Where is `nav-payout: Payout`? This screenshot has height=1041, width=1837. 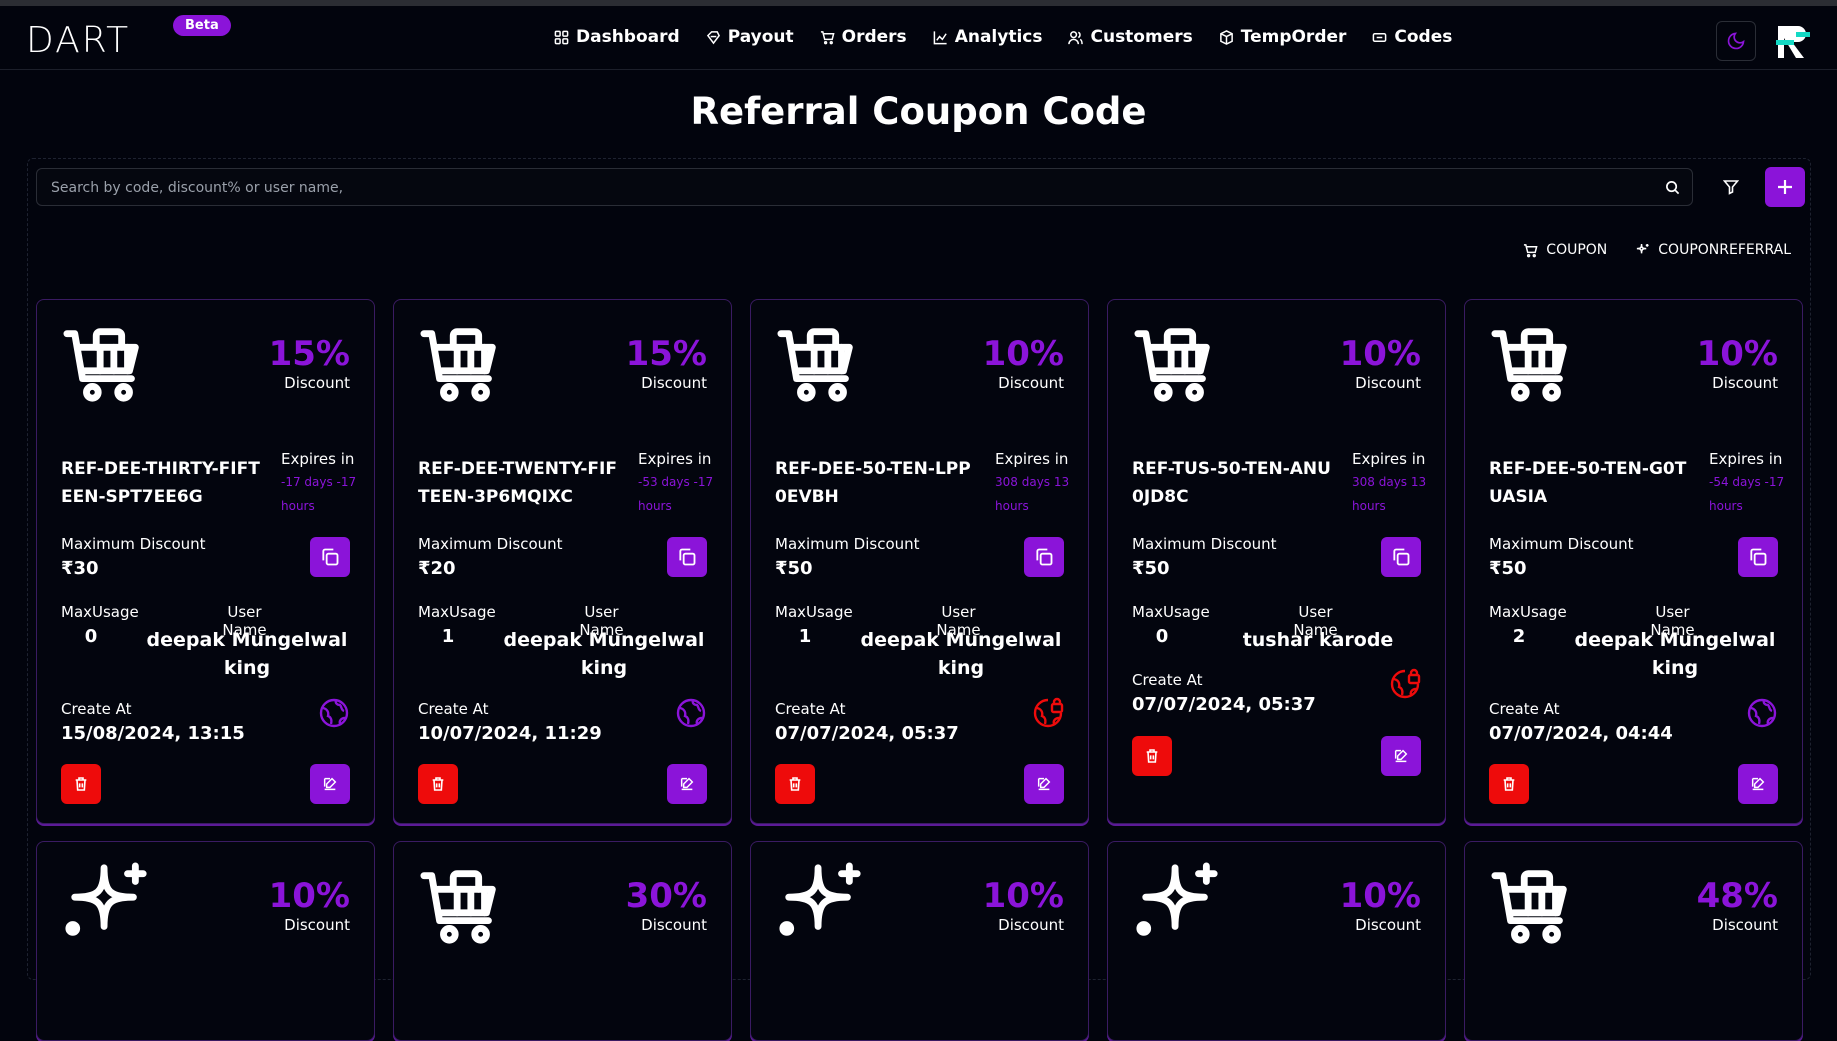 nav-payout: Payout is located at coordinates (750, 37).